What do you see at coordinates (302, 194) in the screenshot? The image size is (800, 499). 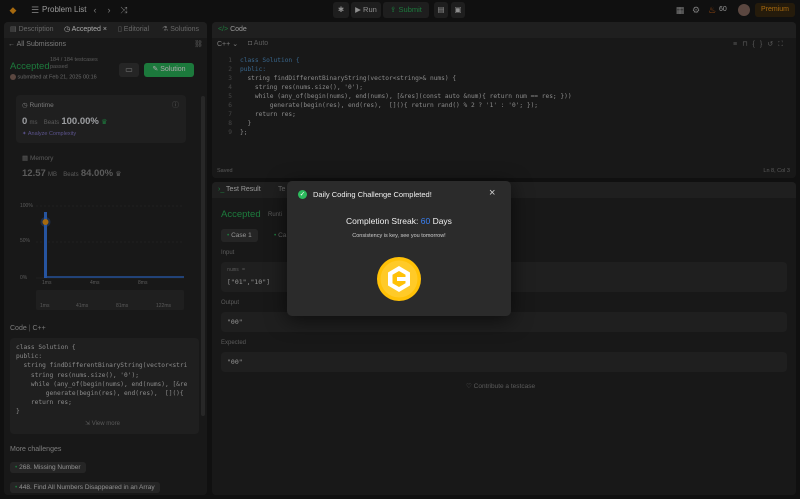 I see `check-circle-icon: ✓` at bounding box center [302, 194].